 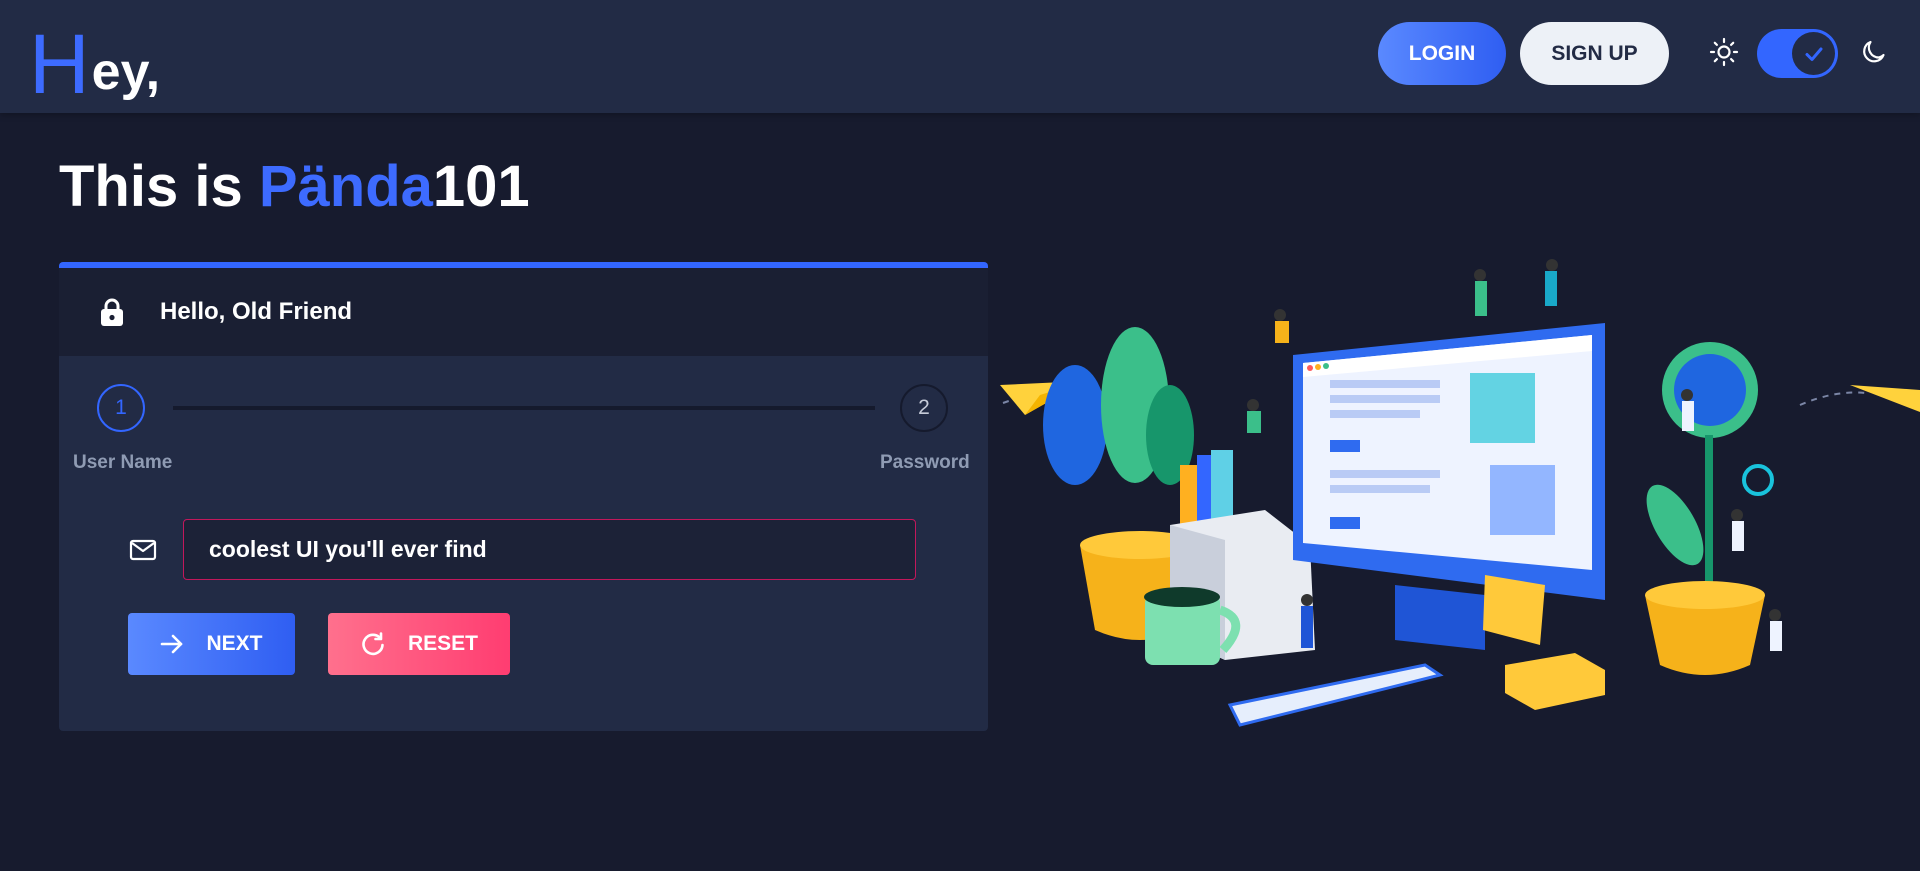 I want to click on page-title: This is Pända101, so click(x=294, y=187).